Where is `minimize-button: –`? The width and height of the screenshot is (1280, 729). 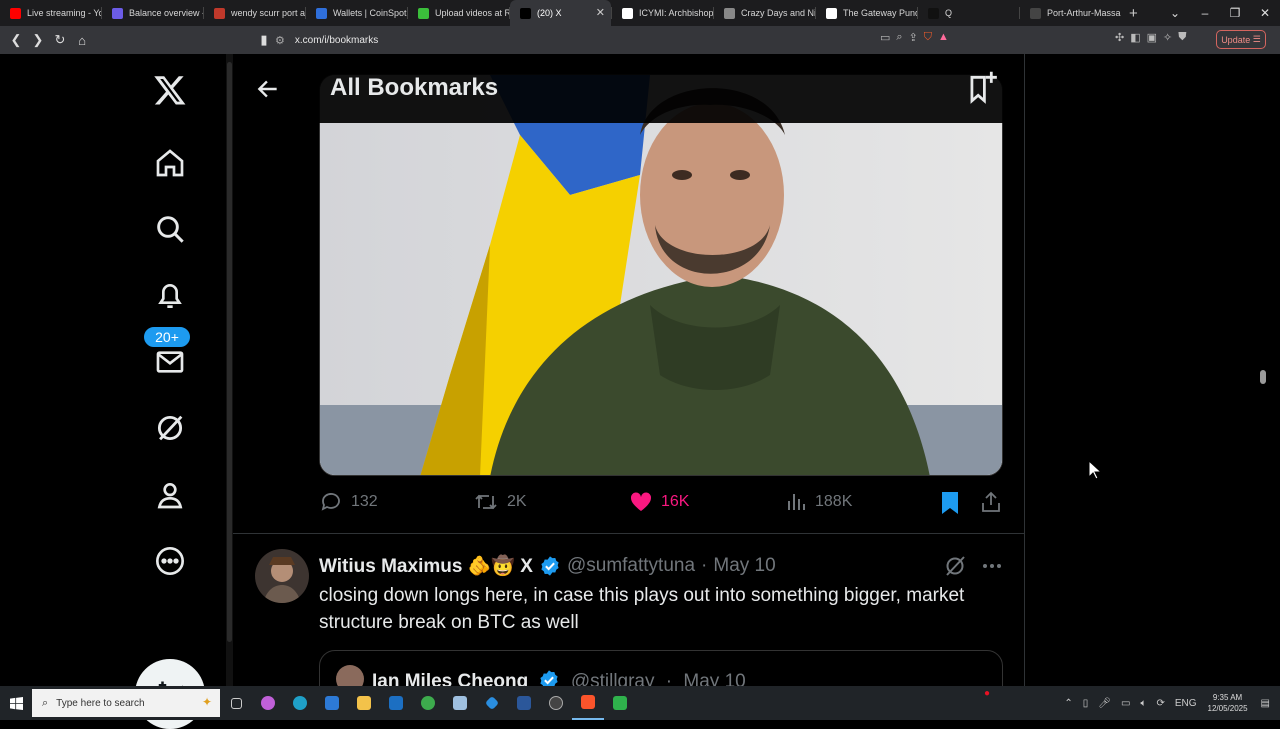
minimize-button: – is located at coordinates (1205, 13).